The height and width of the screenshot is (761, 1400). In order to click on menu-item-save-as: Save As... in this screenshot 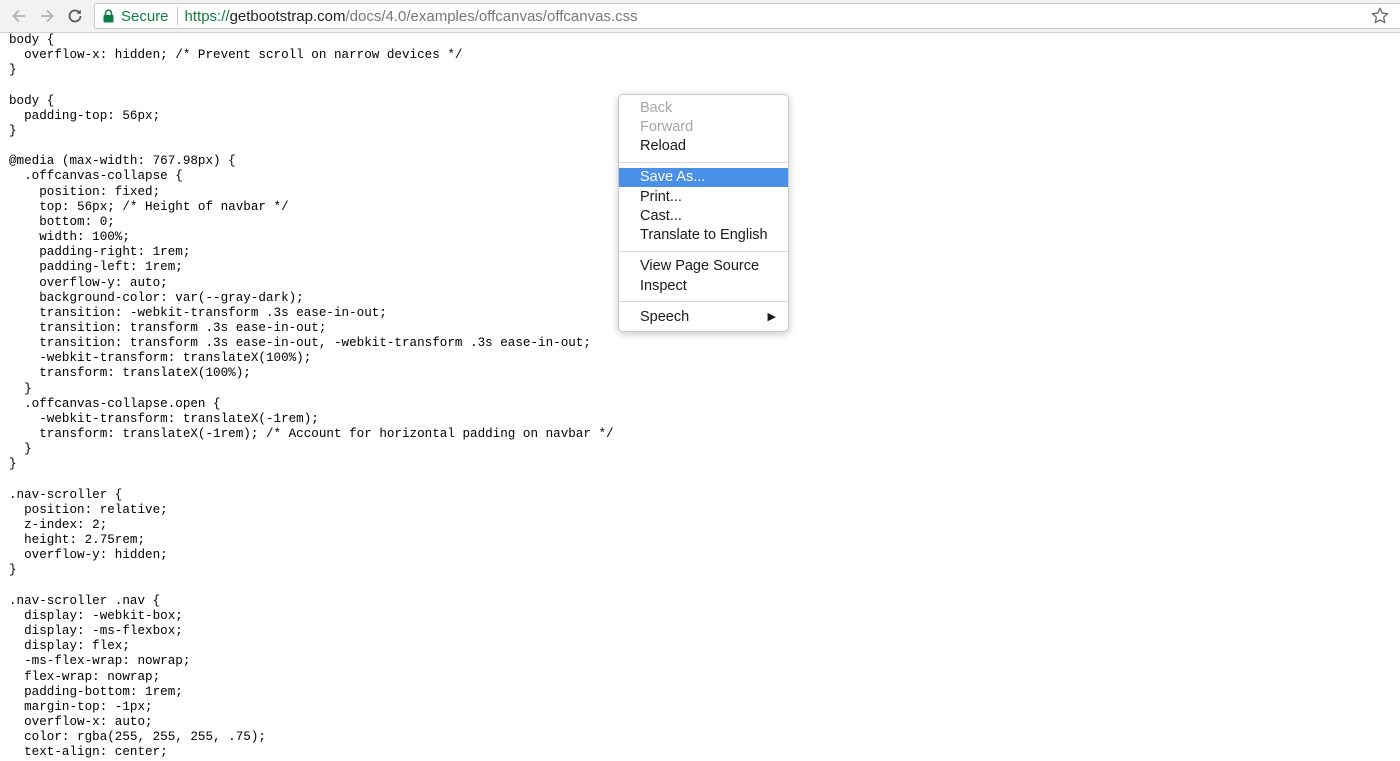, I will do `click(703, 177)`.